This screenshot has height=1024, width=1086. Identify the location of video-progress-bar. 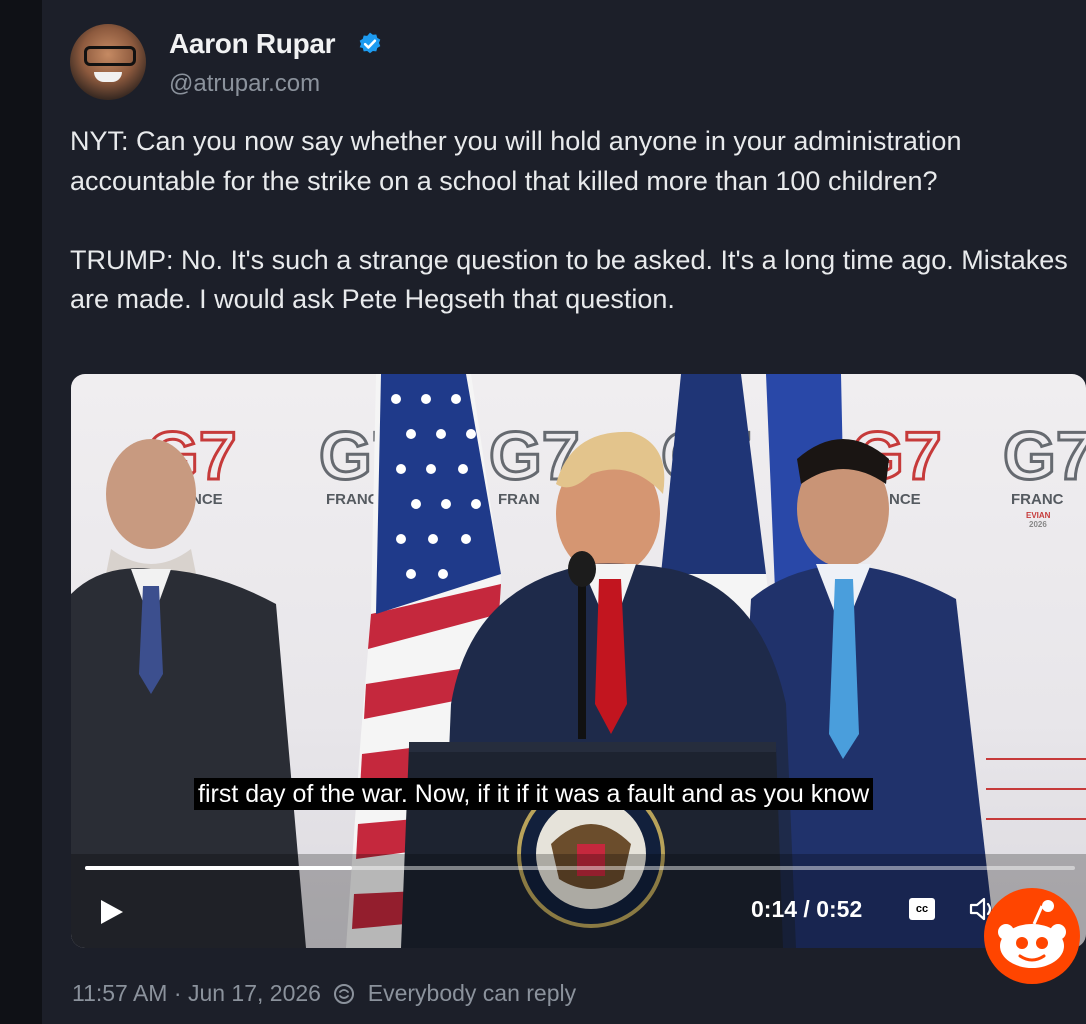
(580, 868).